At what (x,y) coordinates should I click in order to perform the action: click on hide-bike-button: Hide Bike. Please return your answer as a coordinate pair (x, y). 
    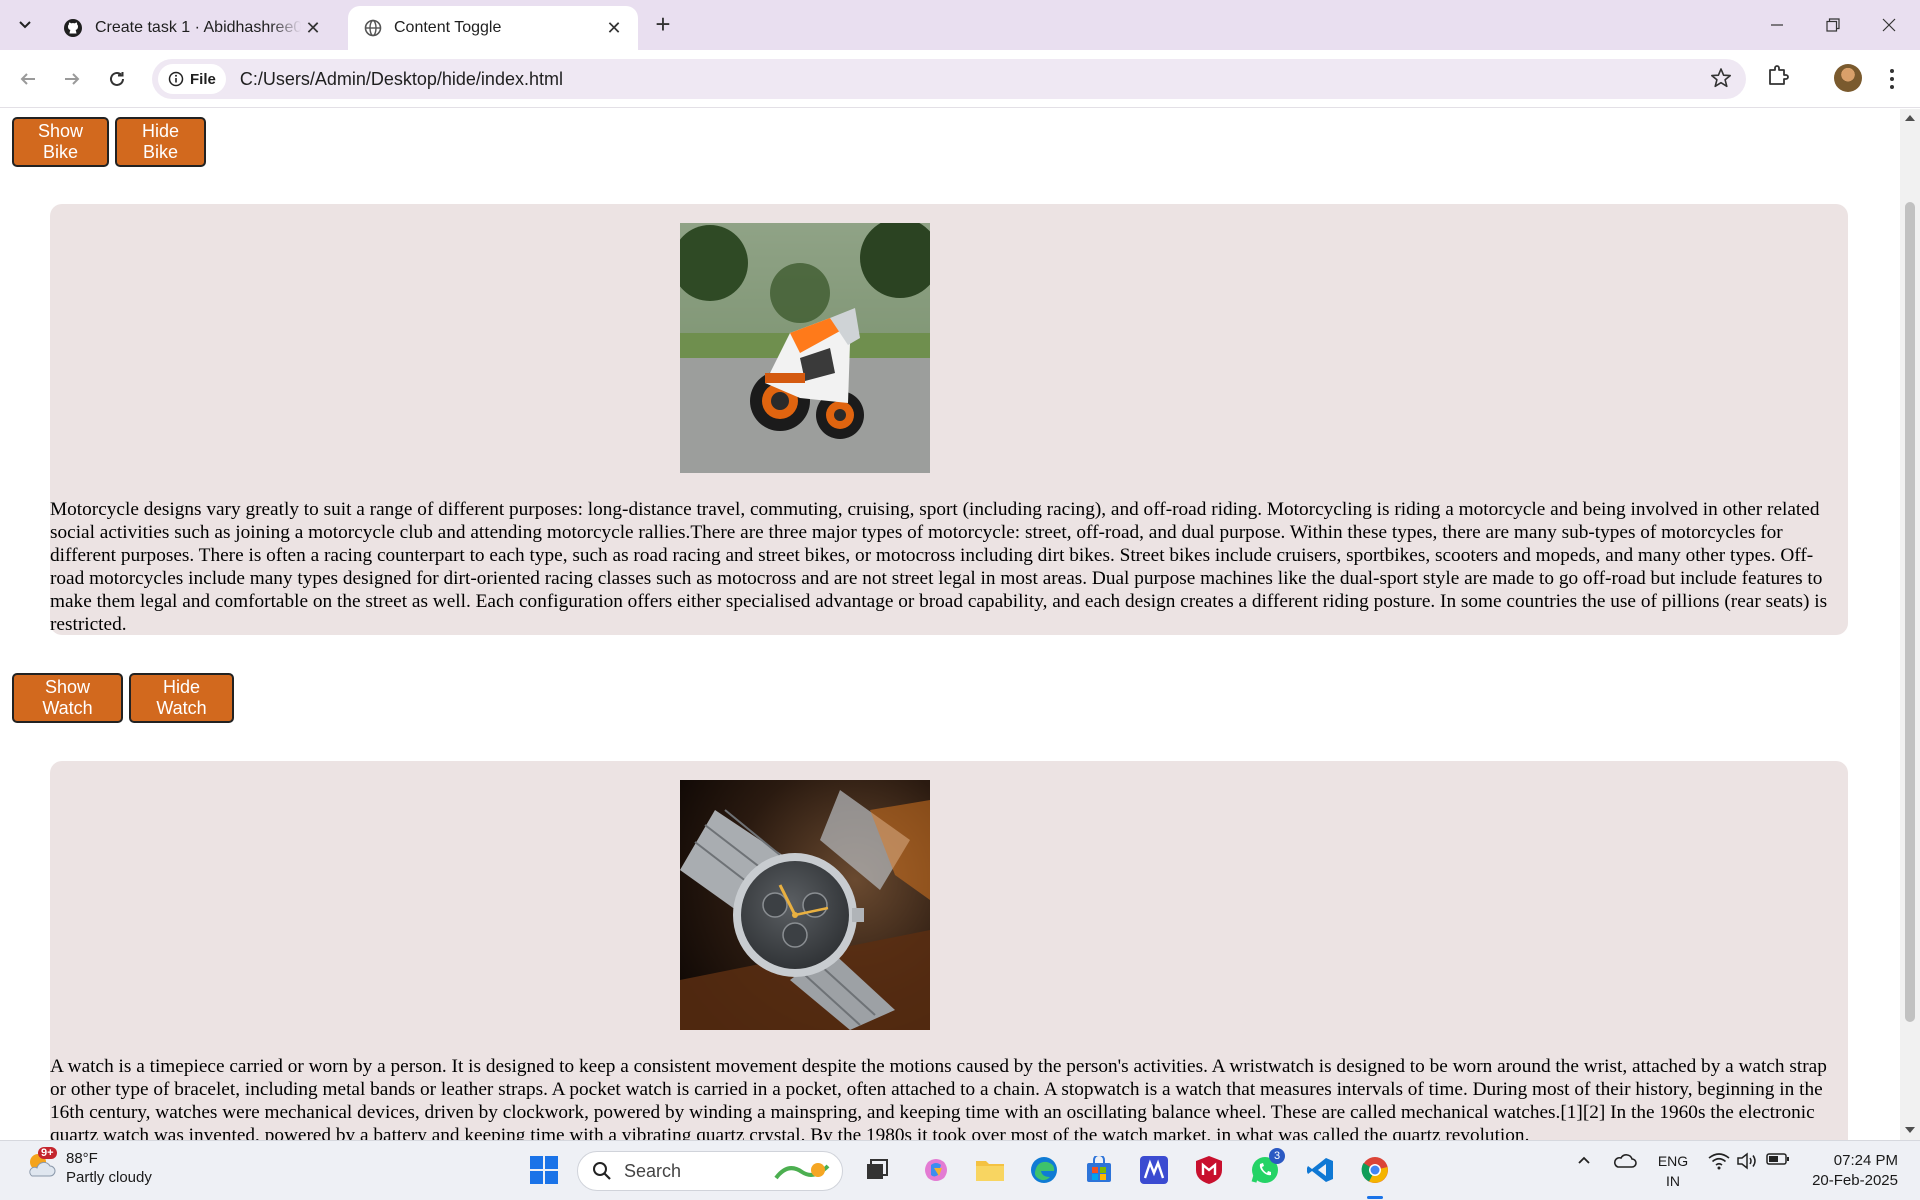
    Looking at the image, I should click on (160, 142).